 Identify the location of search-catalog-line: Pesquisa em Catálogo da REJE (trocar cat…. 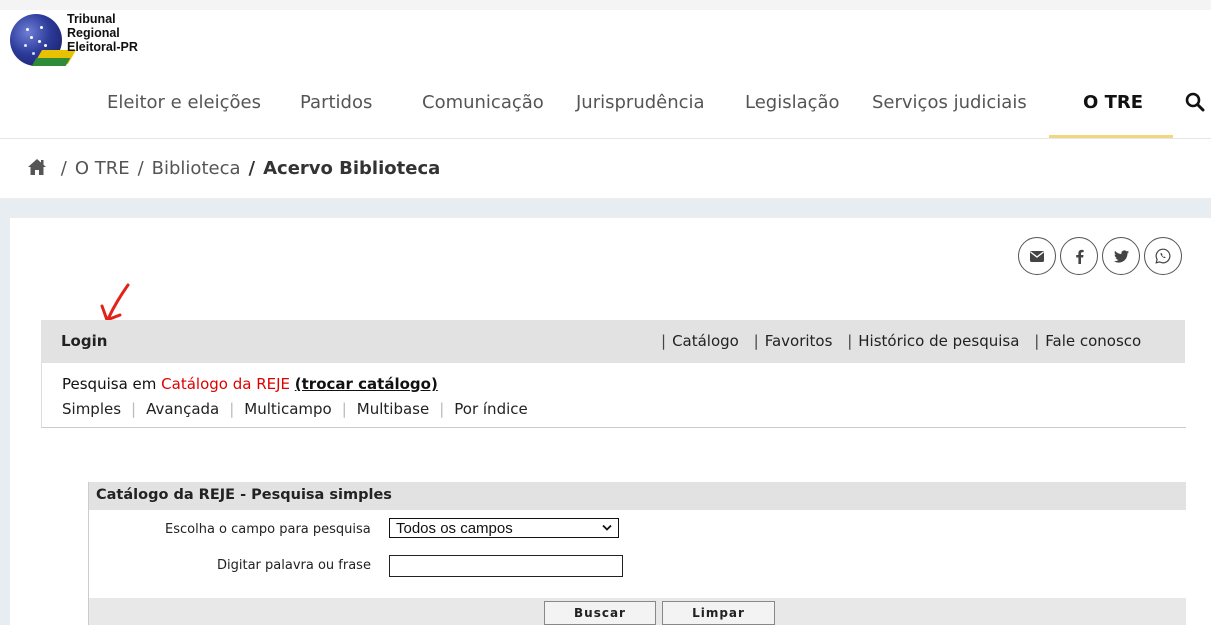
(250, 384).